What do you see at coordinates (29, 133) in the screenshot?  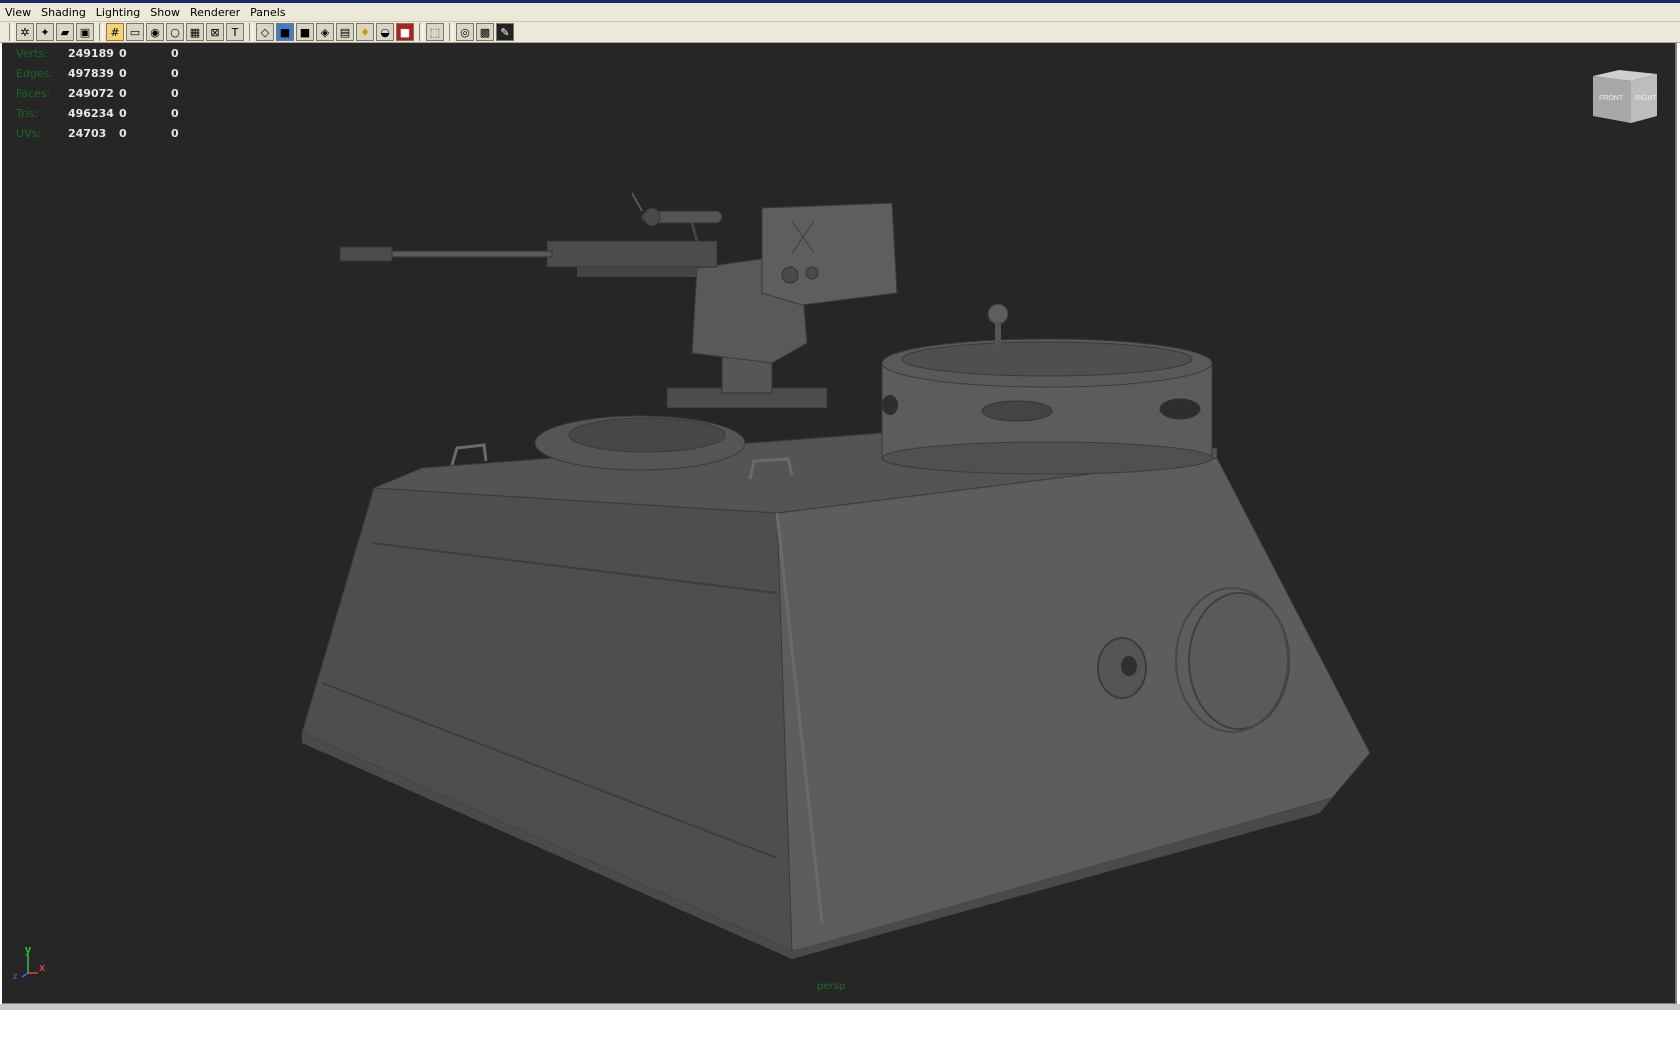 I see `hud-label: UVs:` at bounding box center [29, 133].